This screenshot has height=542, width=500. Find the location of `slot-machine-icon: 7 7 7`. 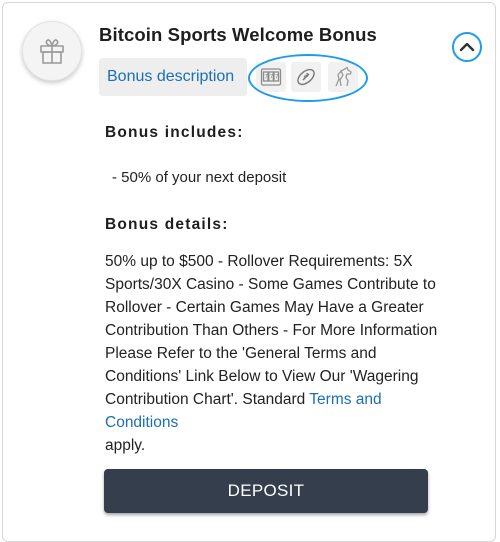

slot-machine-icon: 7 7 7 is located at coordinates (271, 77).